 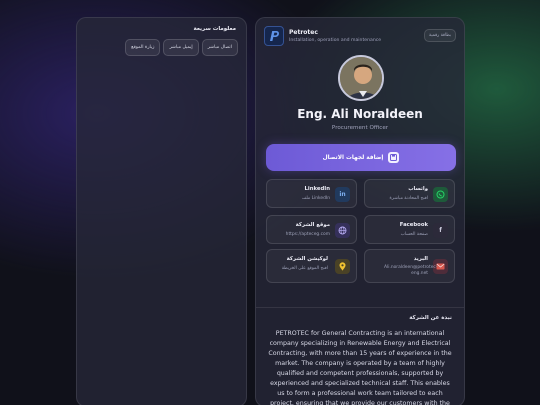 What do you see at coordinates (430, 318) in the screenshot?
I see `about-title: نبذة عن الشركة` at bounding box center [430, 318].